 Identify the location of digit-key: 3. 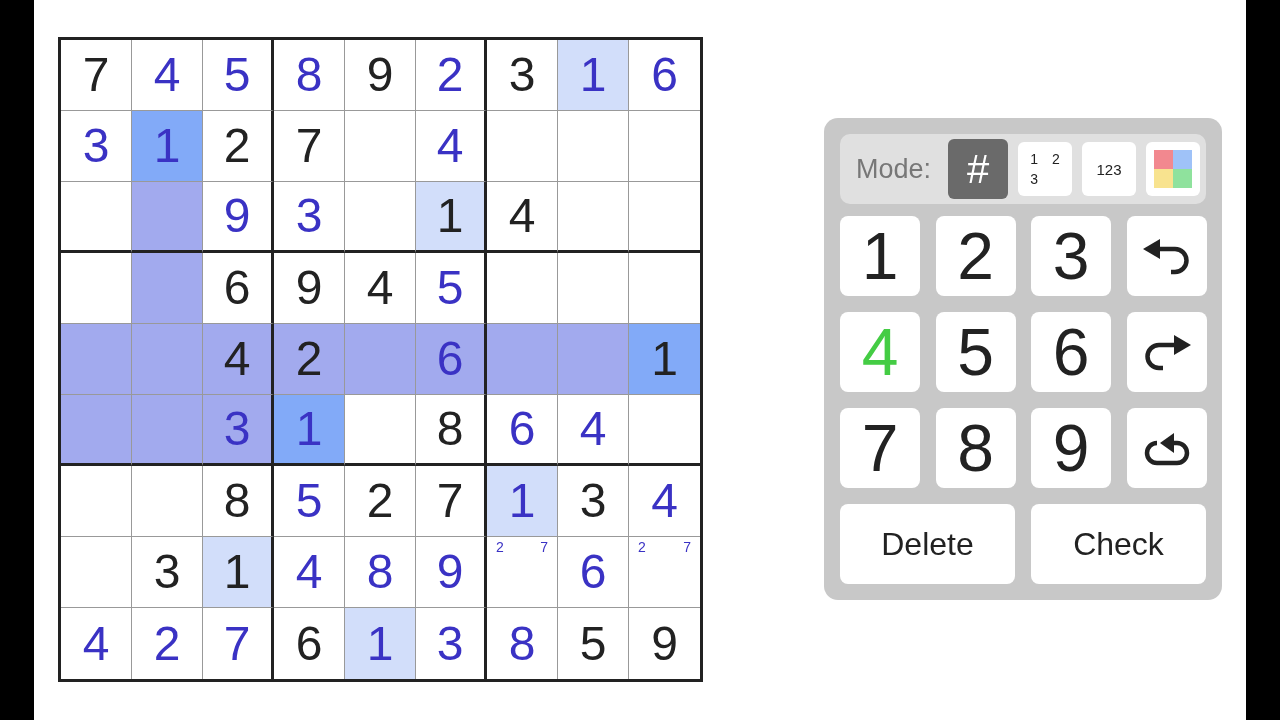
(1071, 256).